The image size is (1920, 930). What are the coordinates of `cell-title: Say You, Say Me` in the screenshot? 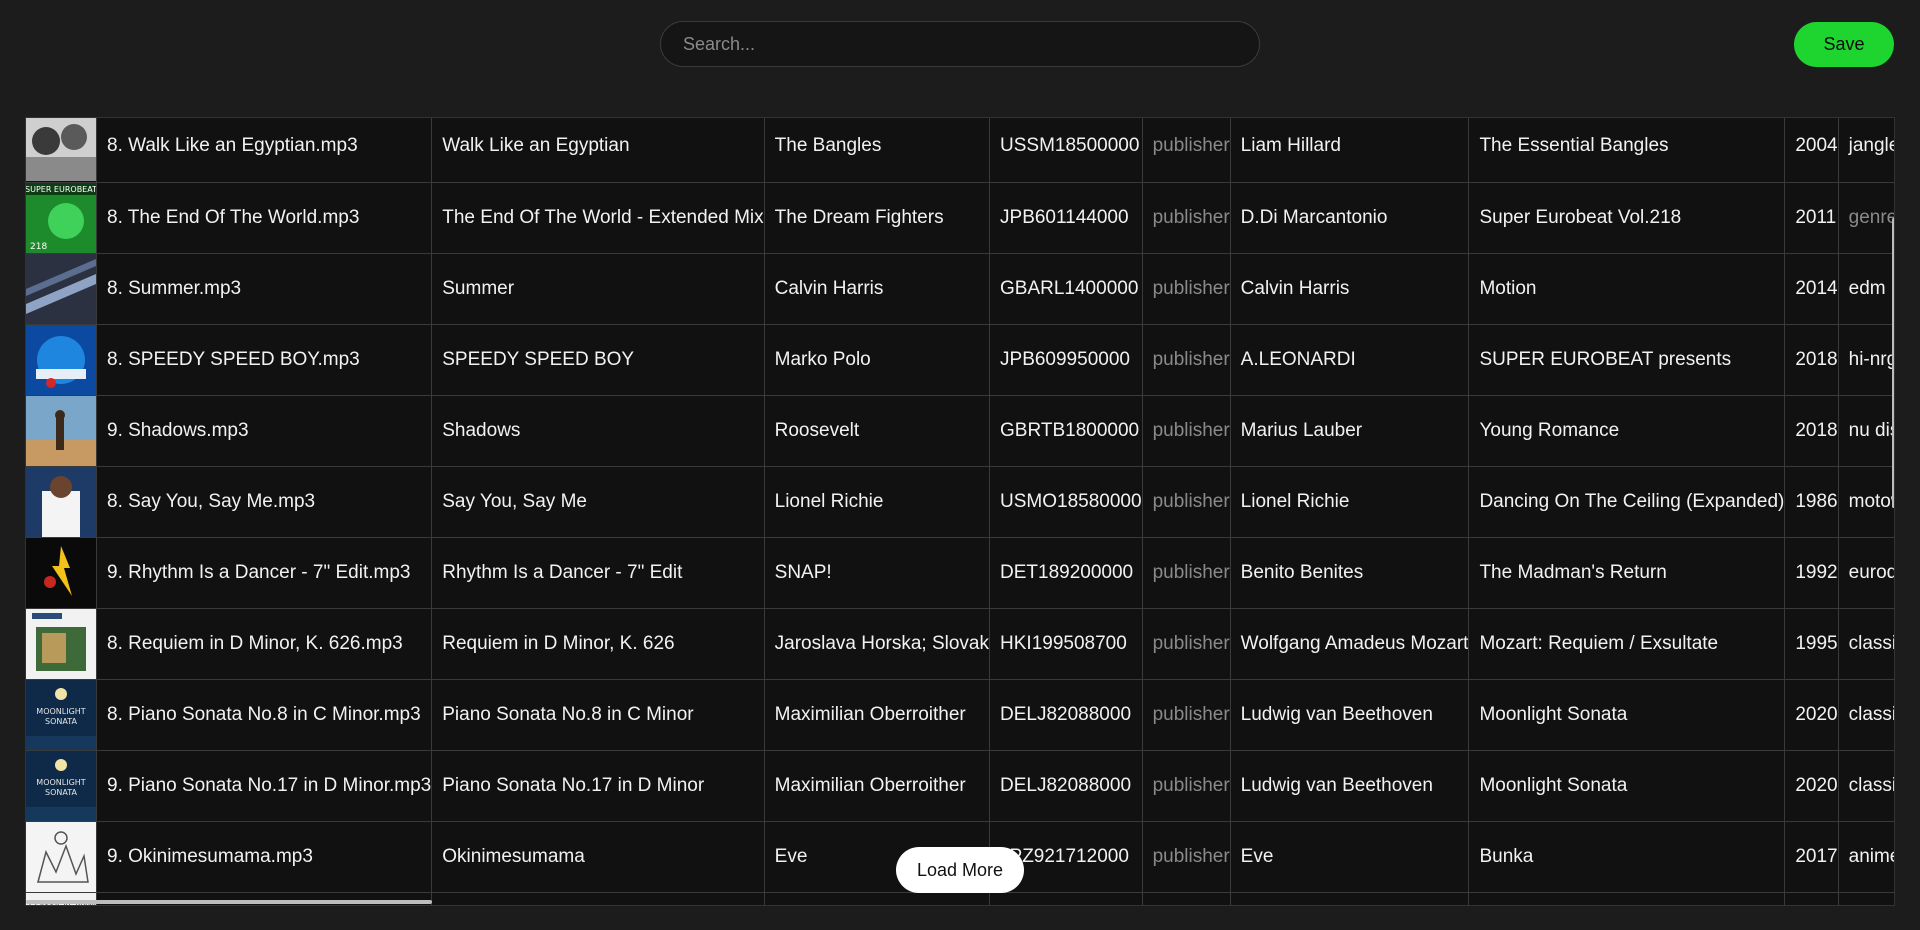 It's located at (598, 502).